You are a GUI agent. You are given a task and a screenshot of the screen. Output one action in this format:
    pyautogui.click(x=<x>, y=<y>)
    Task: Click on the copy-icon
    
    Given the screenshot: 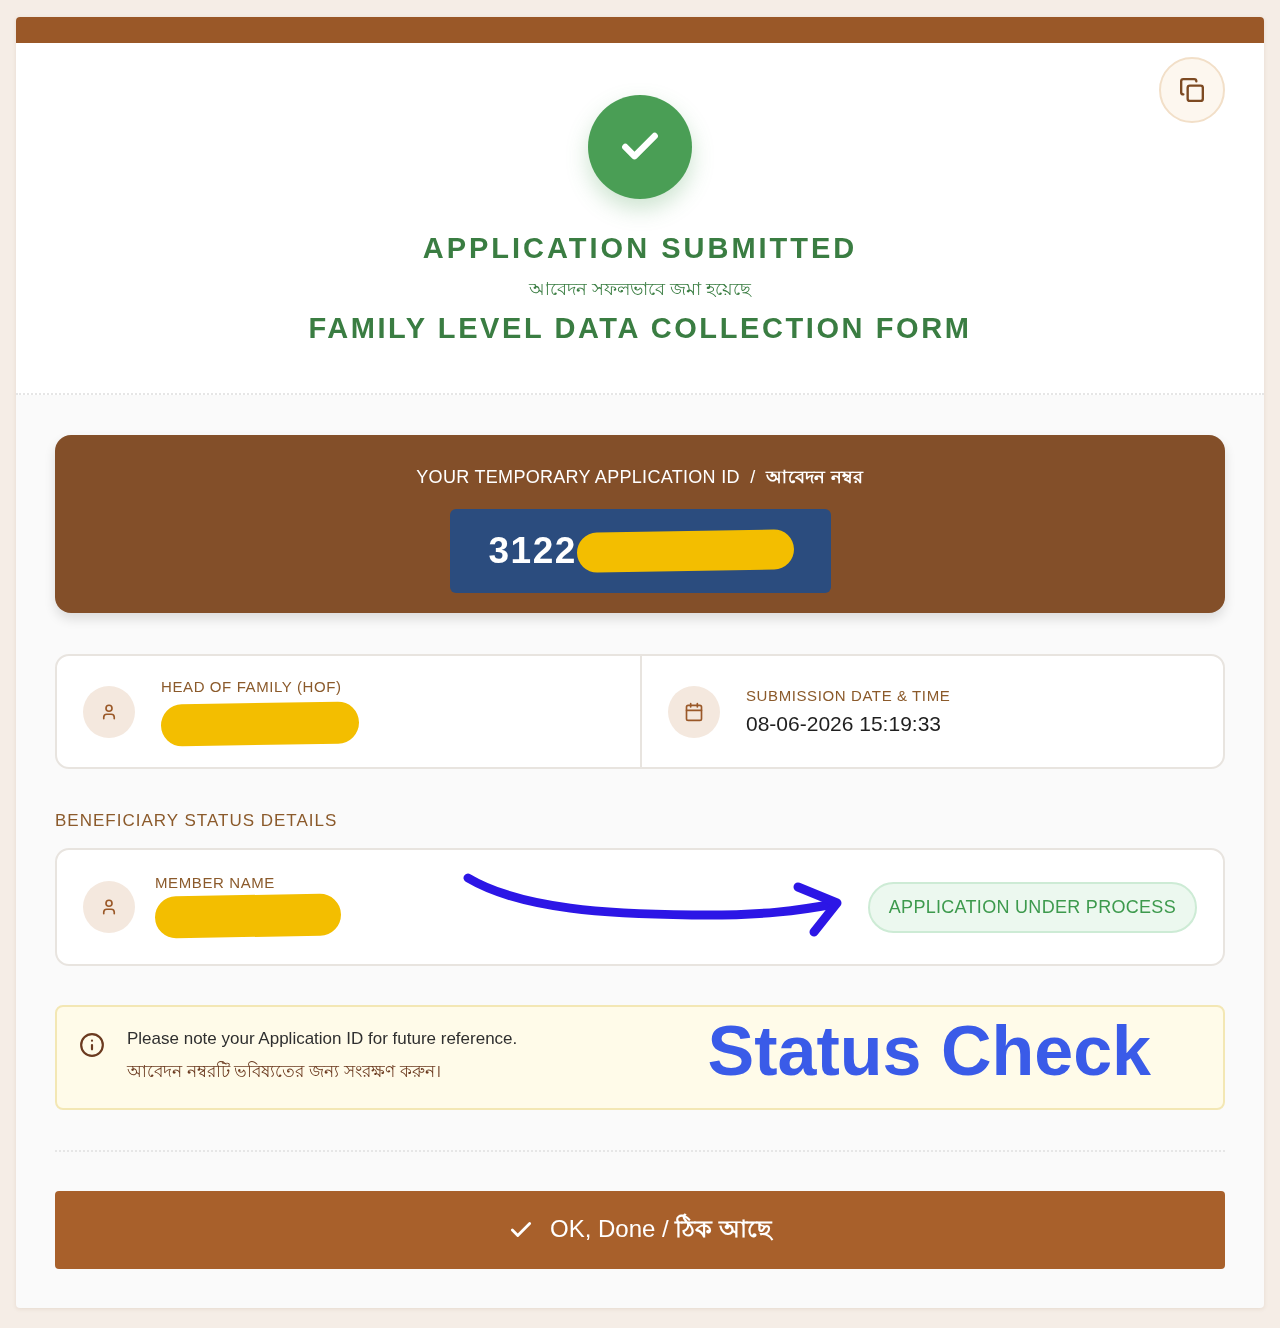 What is the action you would take?
    pyautogui.click(x=1192, y=90)
    